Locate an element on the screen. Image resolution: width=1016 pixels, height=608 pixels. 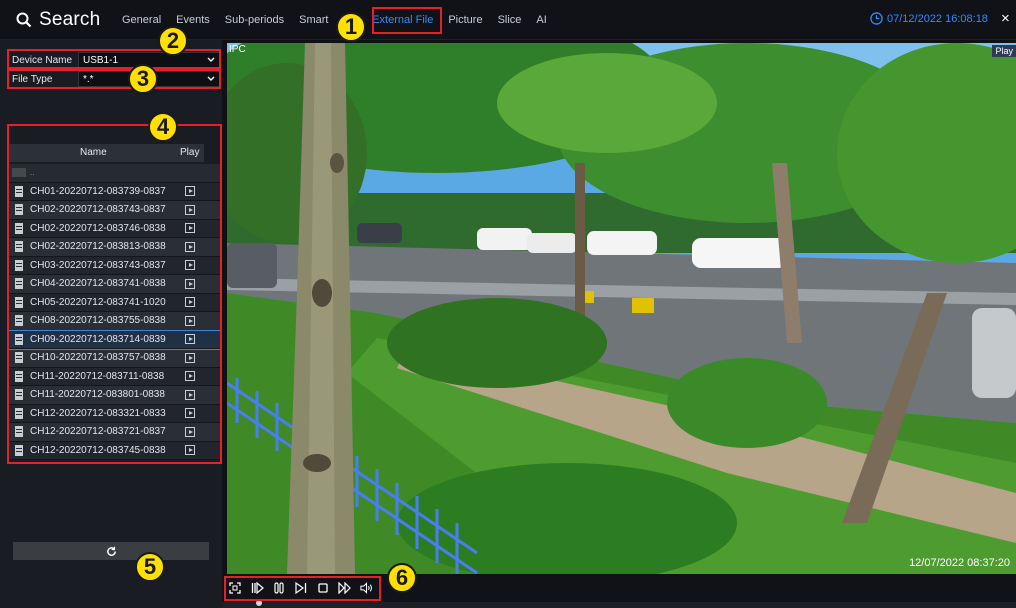
system-datetime: 07/12/2022 16:08:18 is located at coordinates (929, 18).